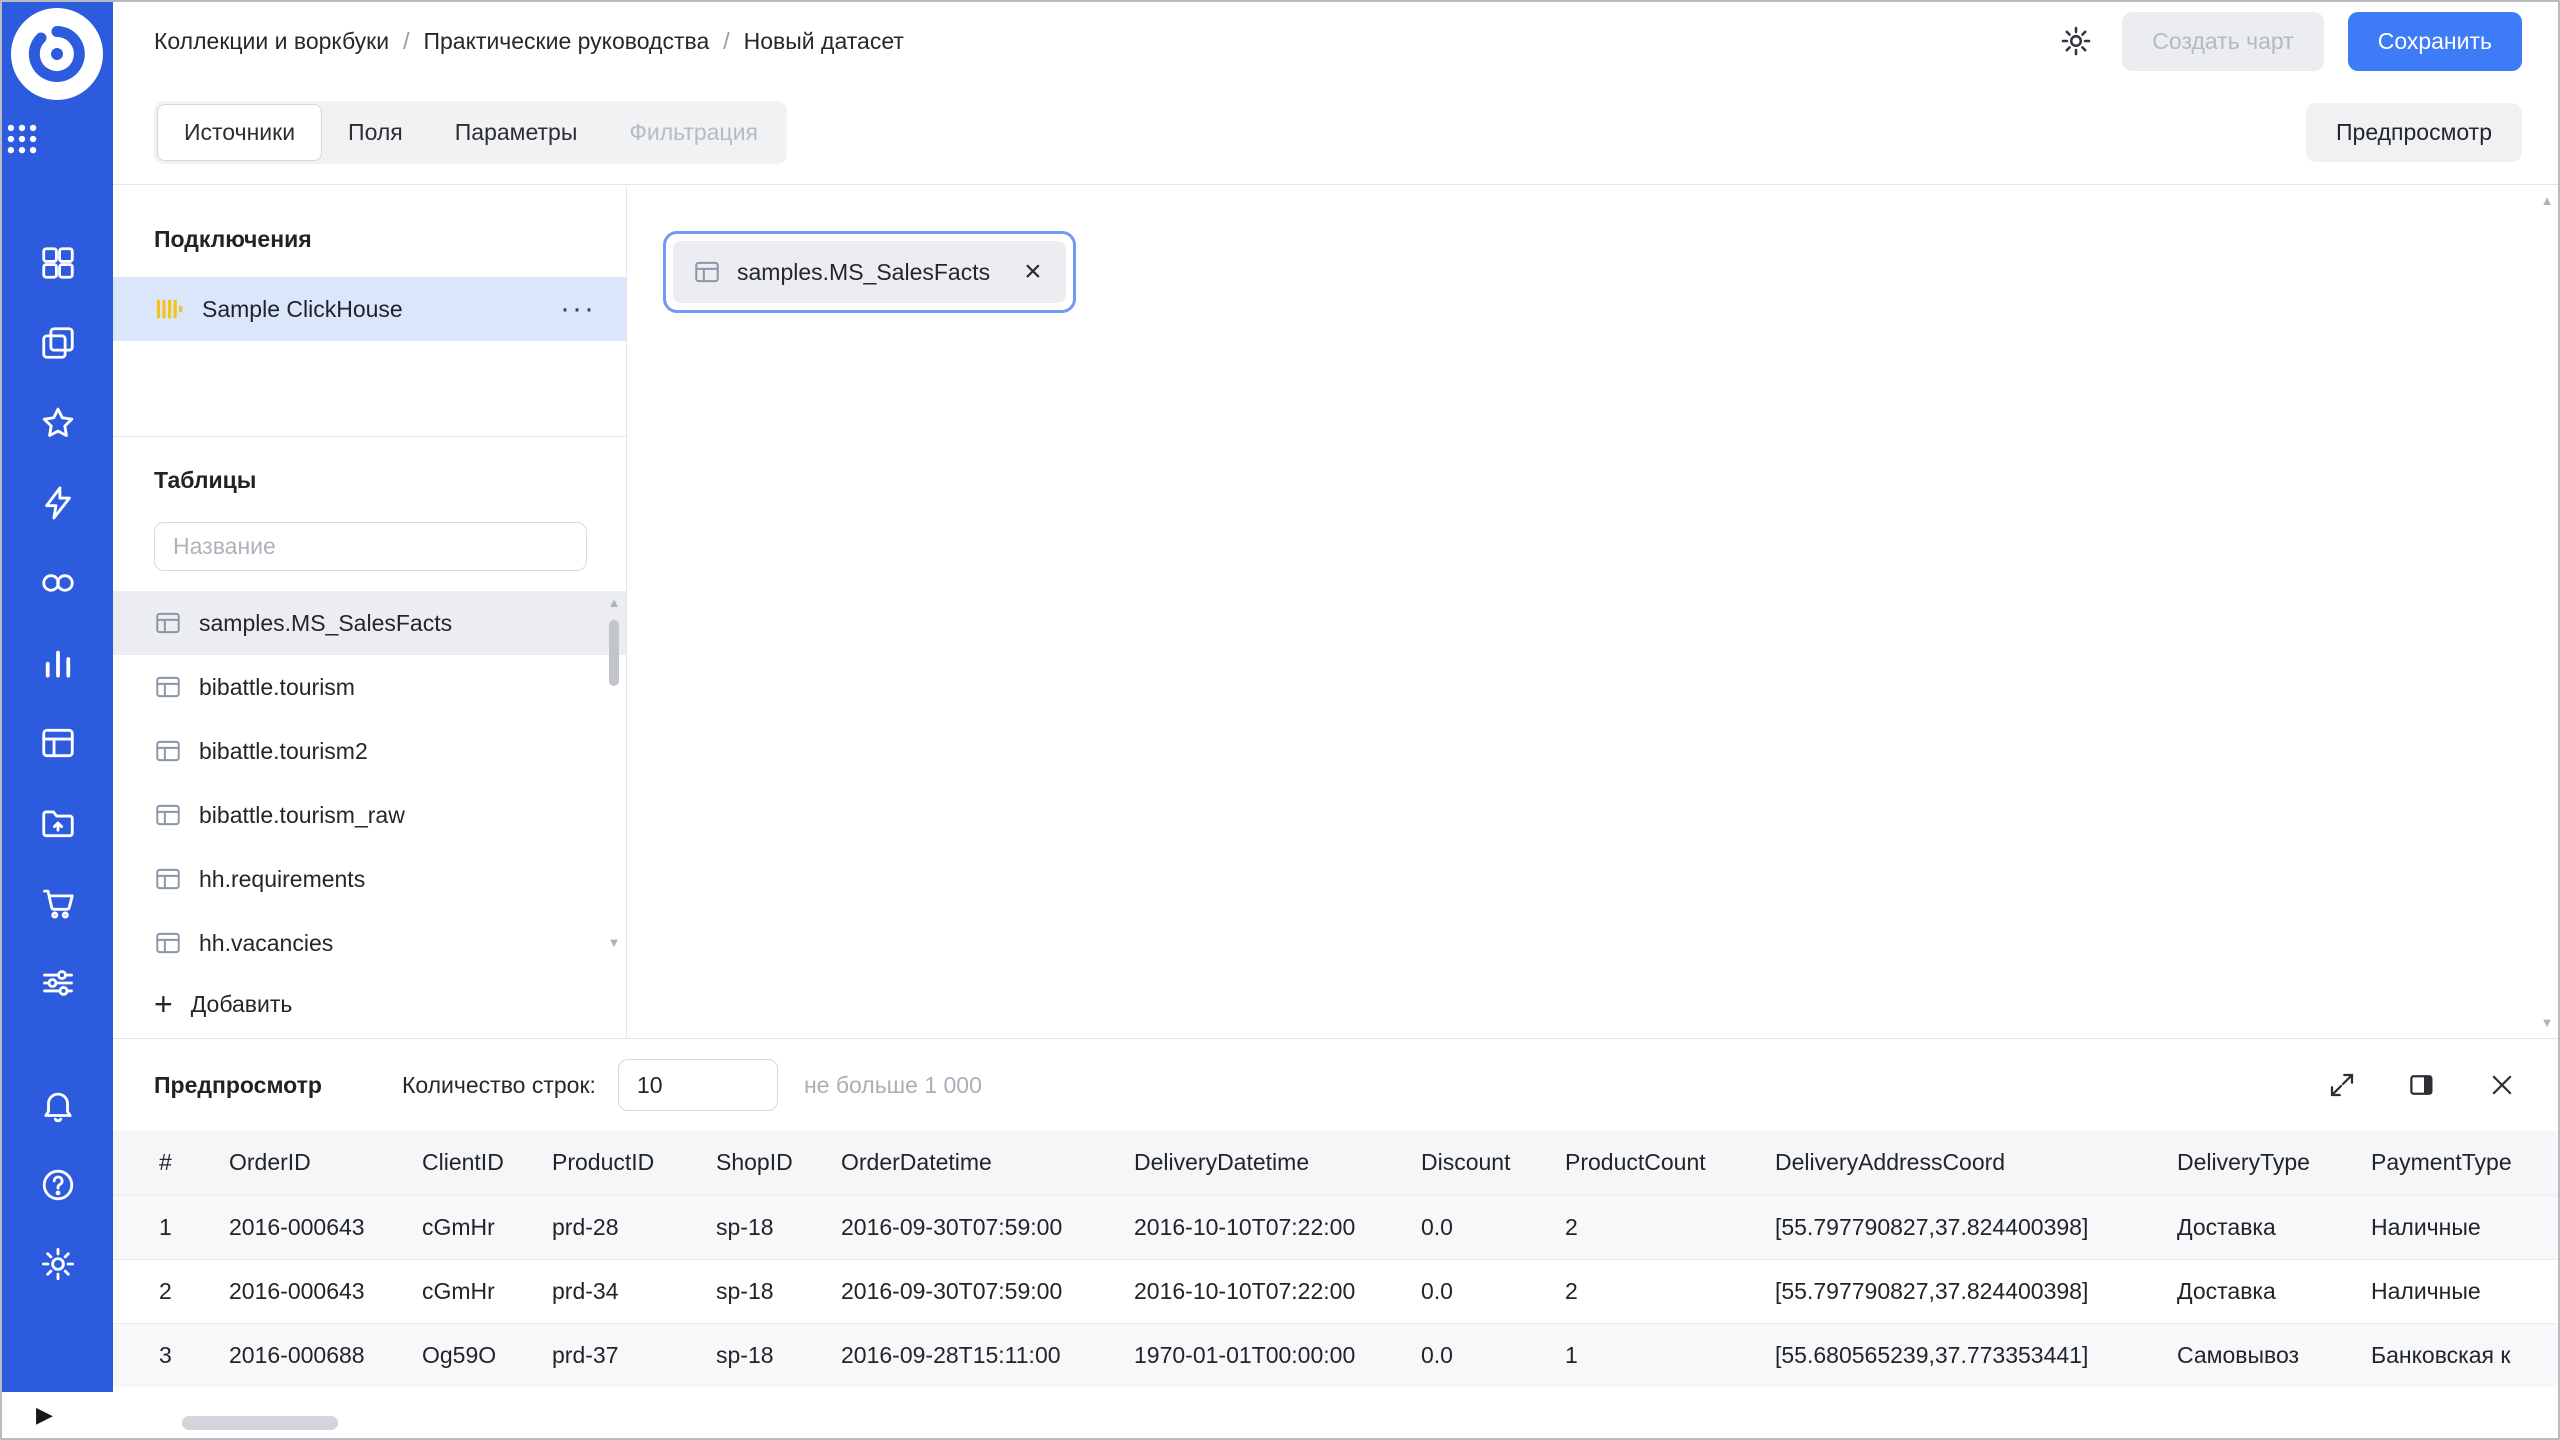  Describe the element at coordinates (369, 687) in the screenshot. I see `table-list-item: bibattle.tourism` at that location.